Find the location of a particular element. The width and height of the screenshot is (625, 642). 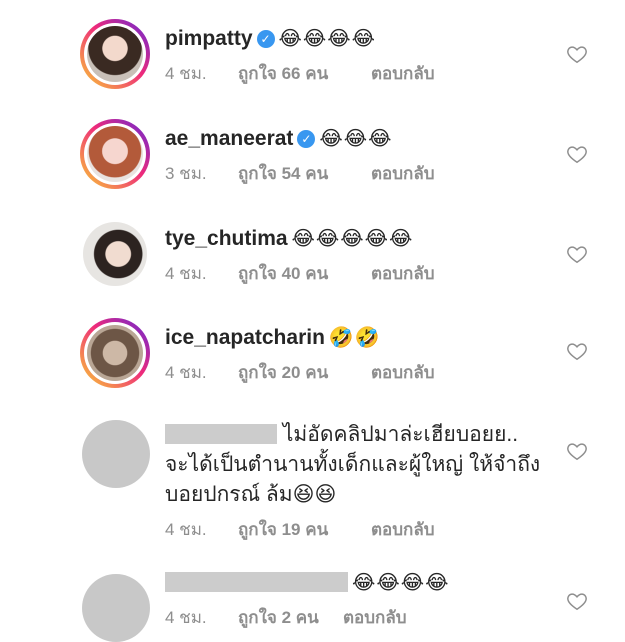

likes-count: ถูกใจ 20 คน is located at coordinates (304, 372).